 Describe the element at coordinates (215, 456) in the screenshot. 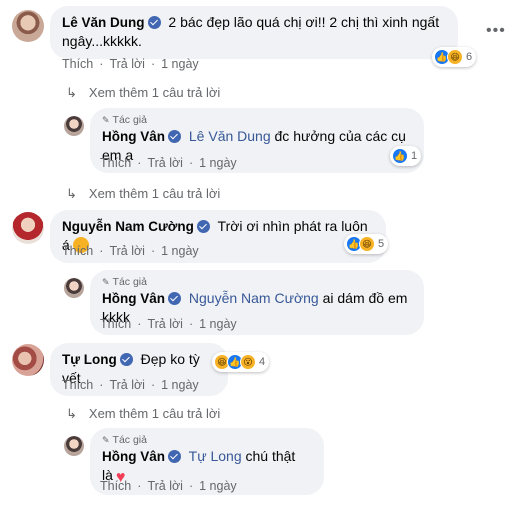

I see `mention-link: Tự Long` at that location.